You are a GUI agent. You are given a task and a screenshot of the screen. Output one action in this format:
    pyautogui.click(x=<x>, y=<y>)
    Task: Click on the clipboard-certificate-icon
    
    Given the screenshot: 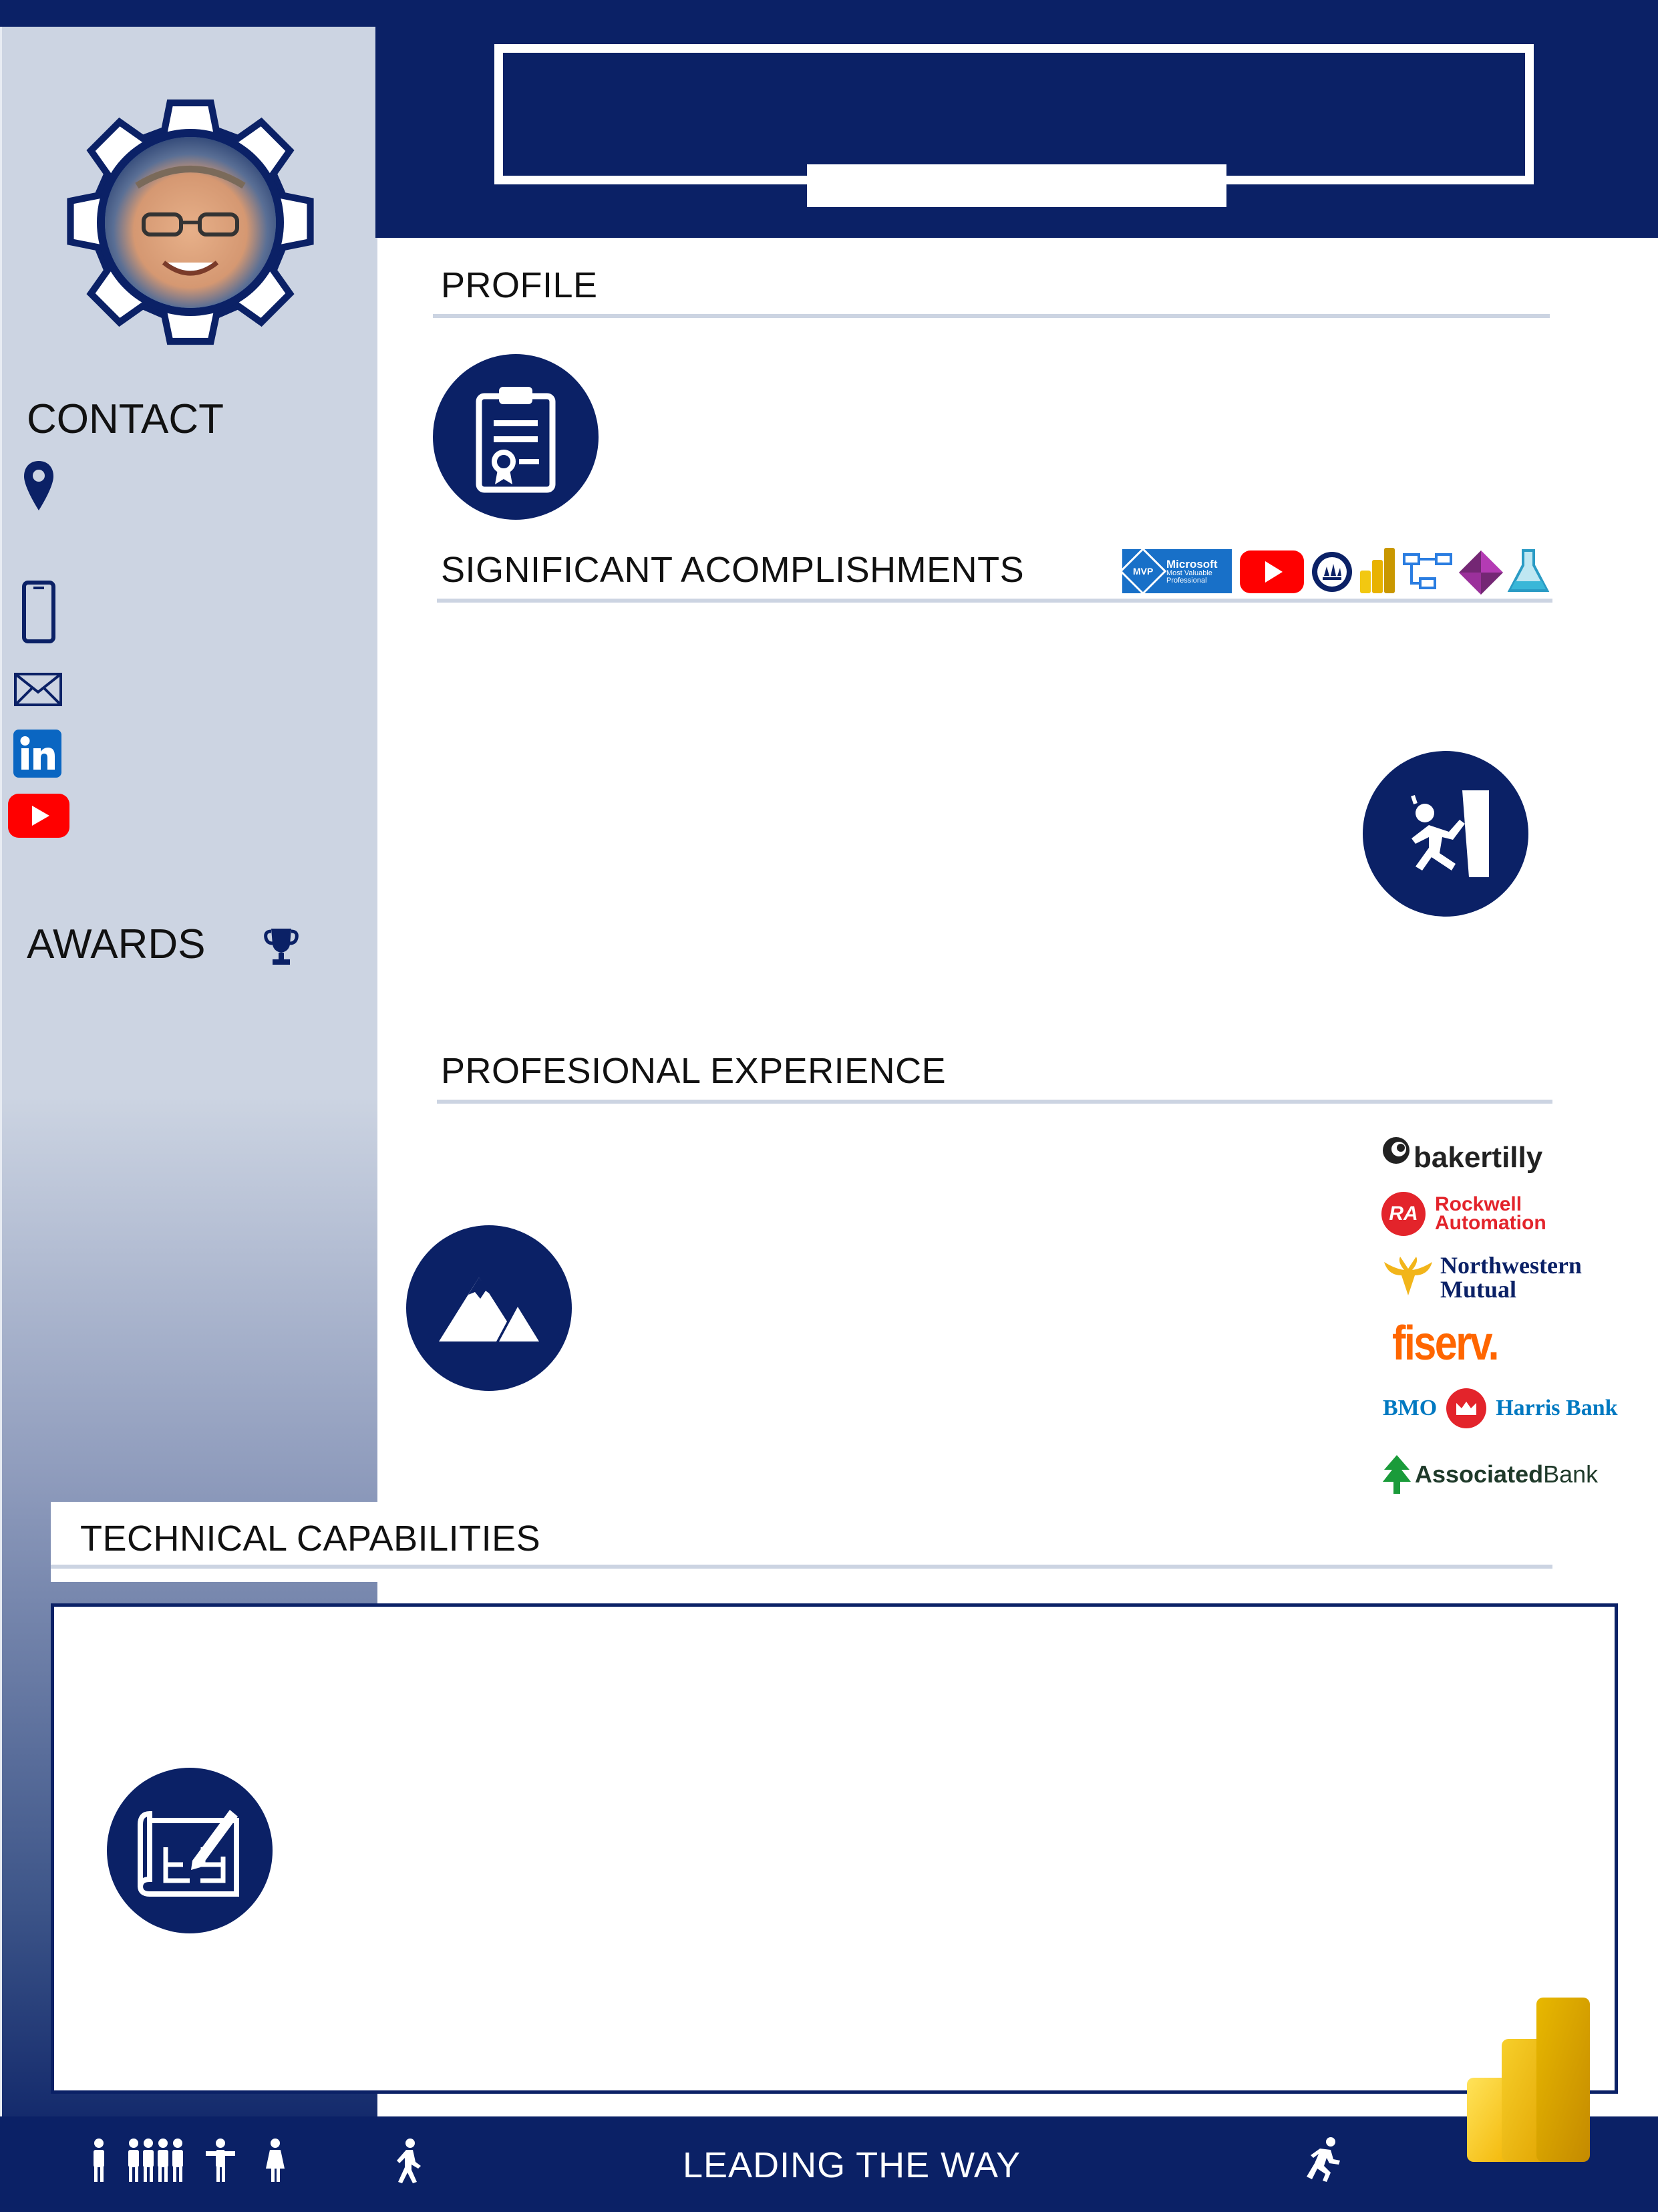 What is the action you would take?
    pyautogui.click(x=516, y=437)
    